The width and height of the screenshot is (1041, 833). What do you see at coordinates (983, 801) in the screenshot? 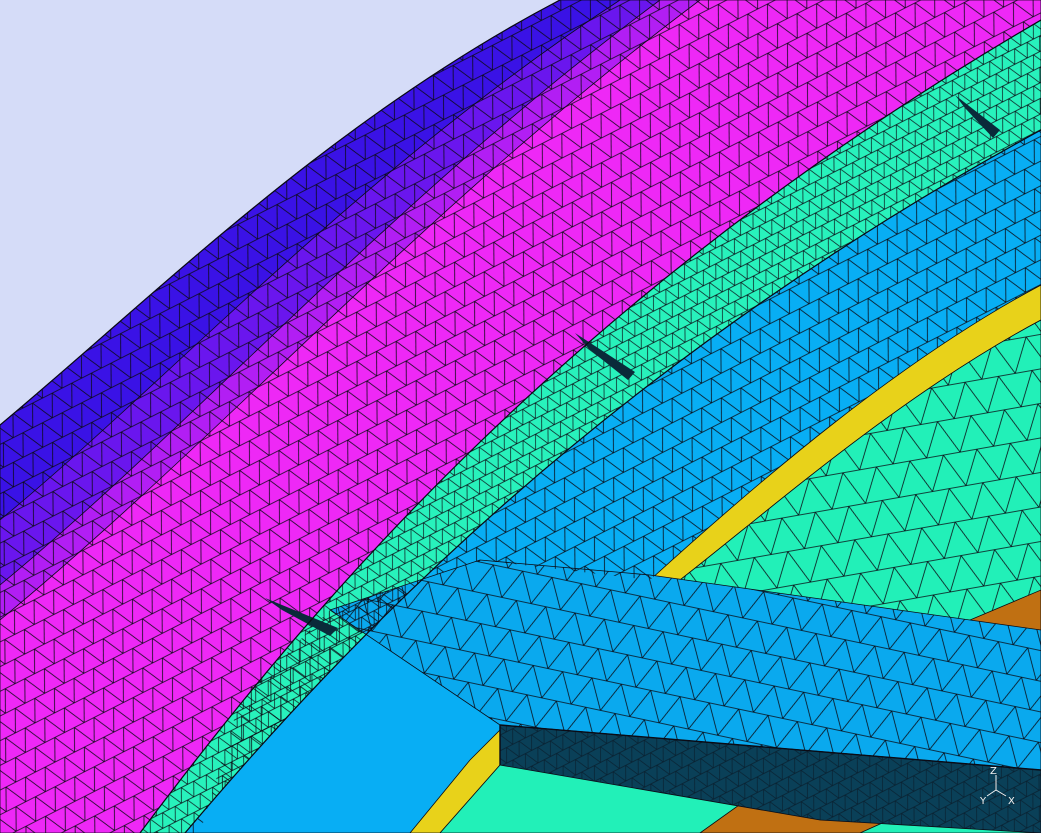
I see `axis-label-y: Y` at bounding box center [983, 801].